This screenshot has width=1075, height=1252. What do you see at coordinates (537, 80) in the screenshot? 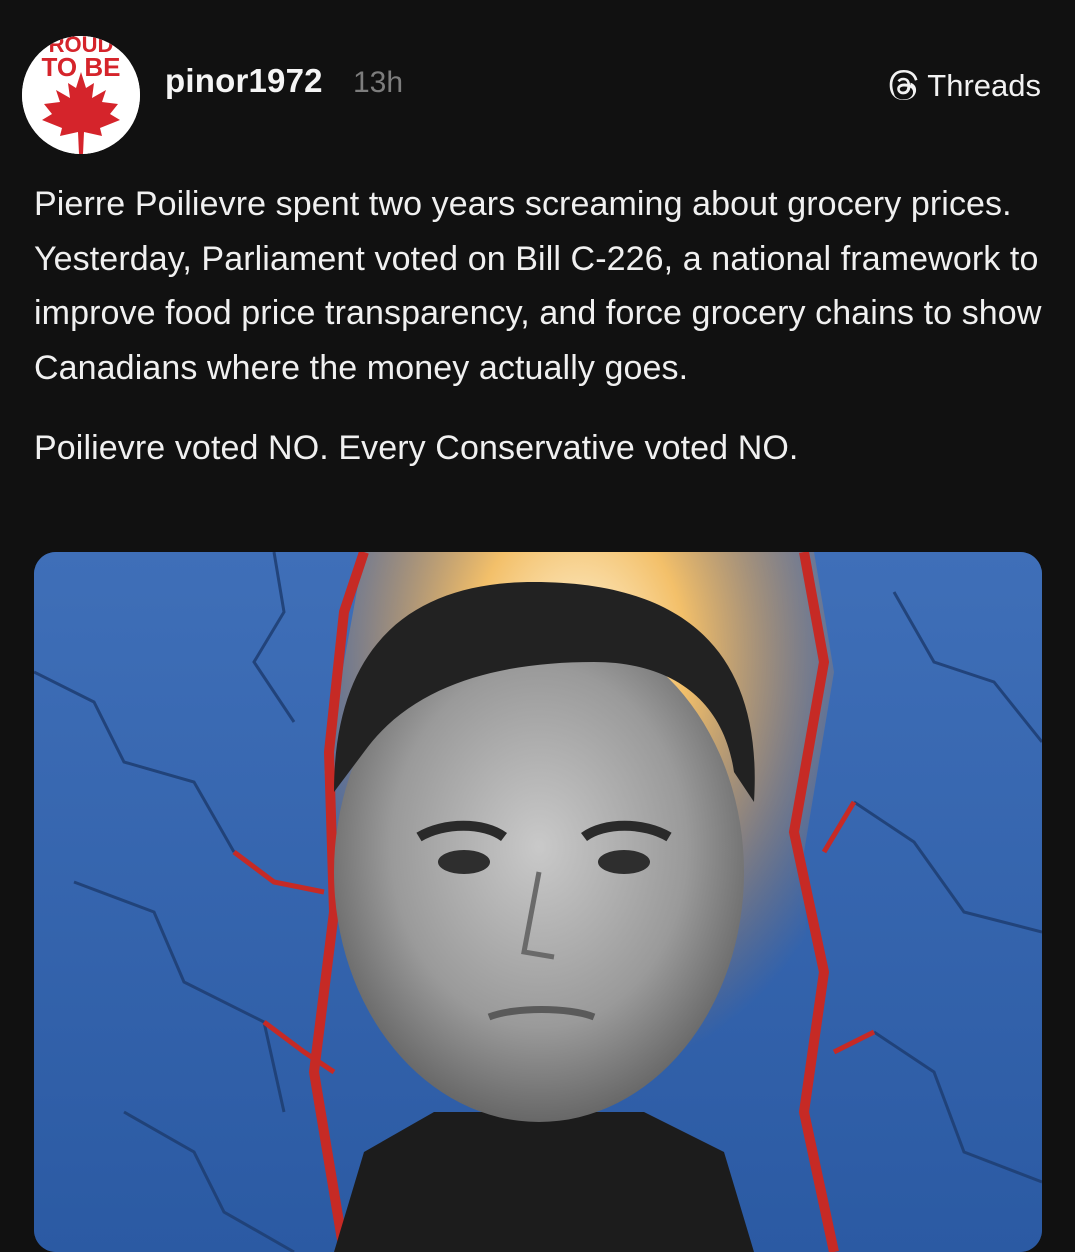
I see `post-header: ROUD TO BE pinor1972 13h Threads` at bounding box center [537, 80].